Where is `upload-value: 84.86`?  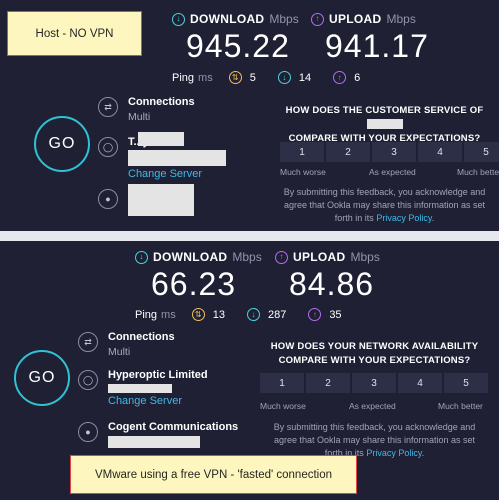
upload-value: 84.86 is located at coordinates (332, 284).